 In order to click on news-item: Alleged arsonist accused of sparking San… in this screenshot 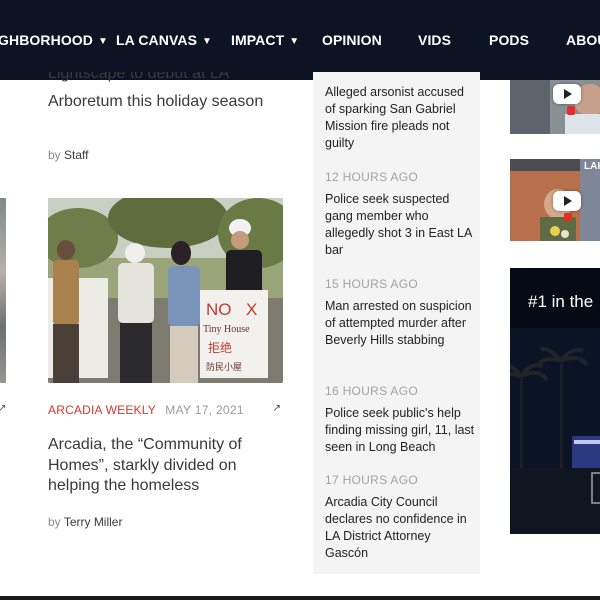, I will do `click(400, 118)`.